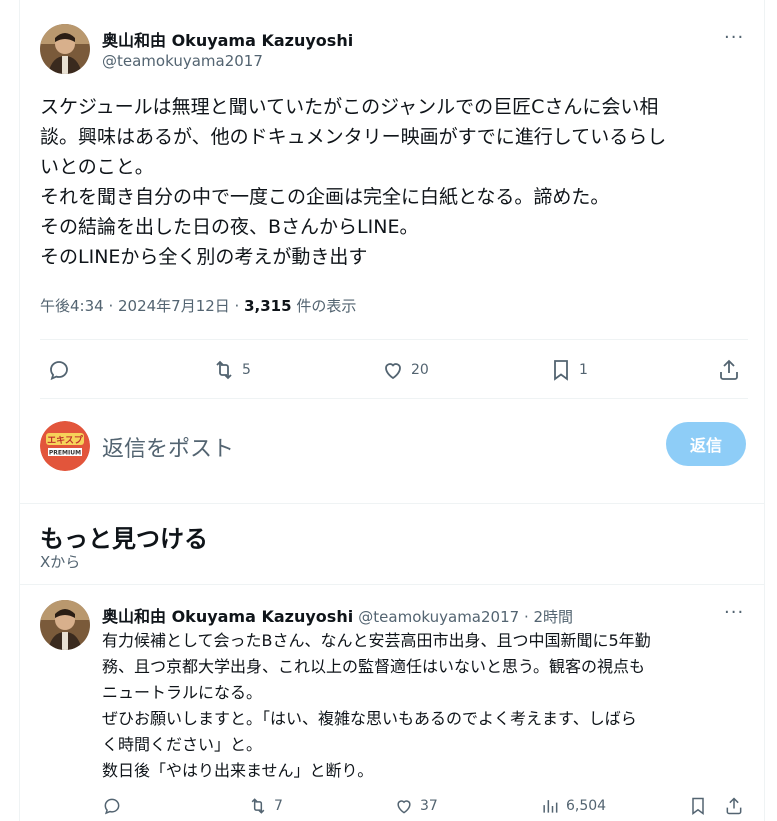 This screenshot has height=821, width=777. Describe the element at coordinates (429, 806) in the screenshot. I see `related-like-count: 37` at that location.